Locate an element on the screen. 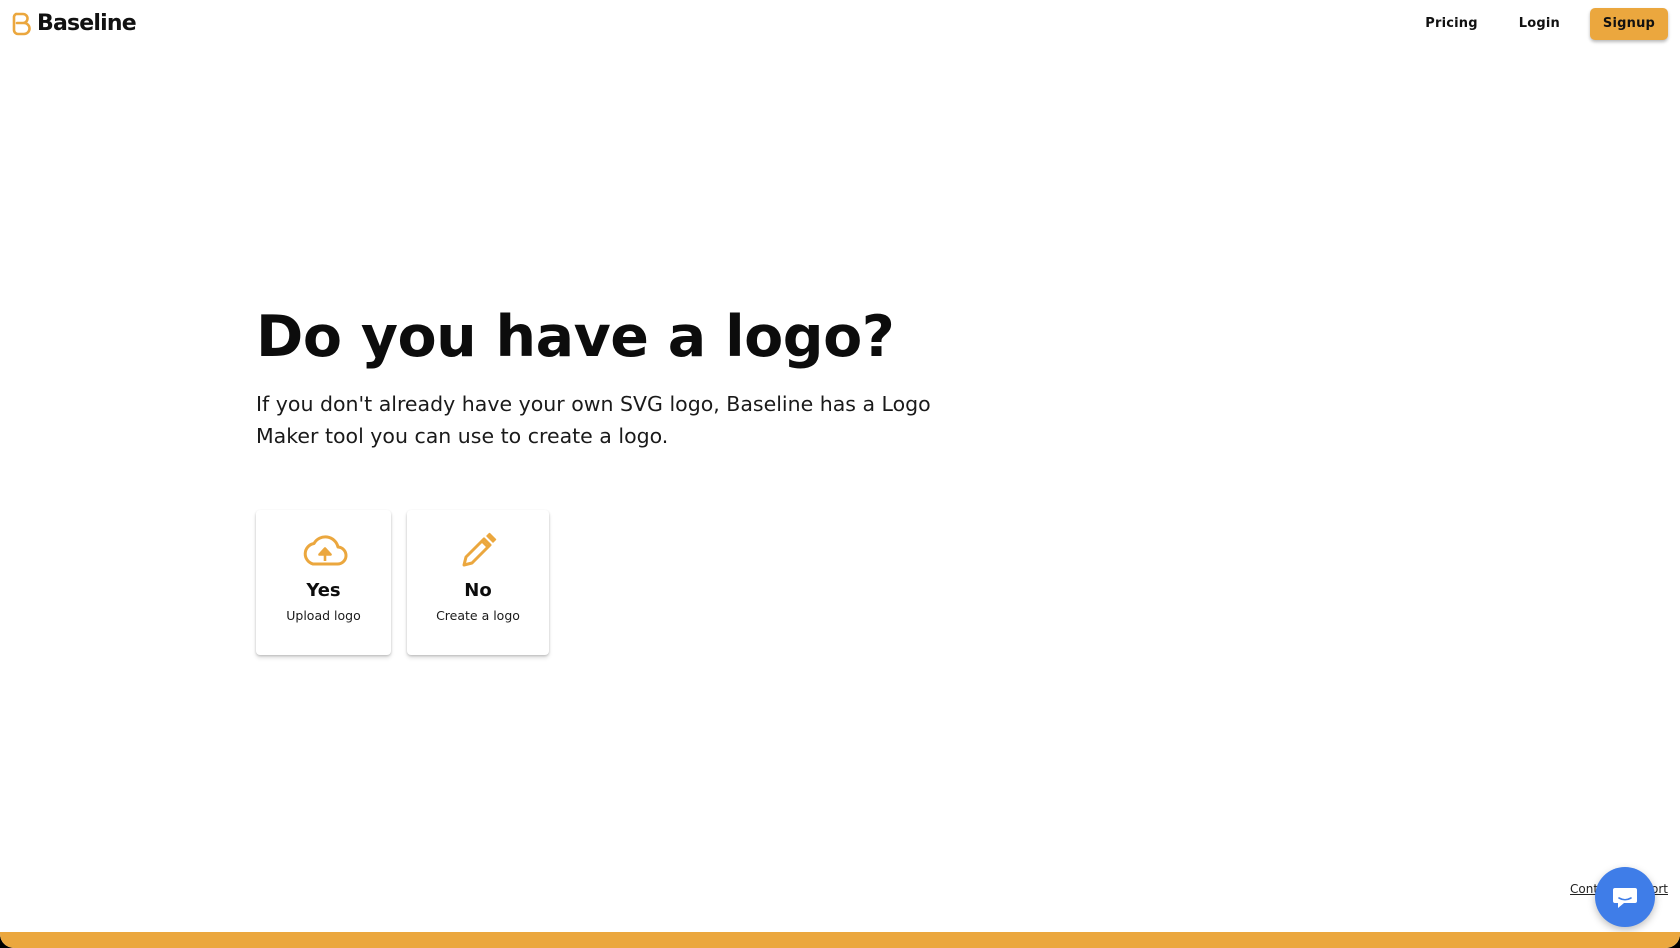  option-no-subtitle: Create a logo is located at coordinates (478, 615).